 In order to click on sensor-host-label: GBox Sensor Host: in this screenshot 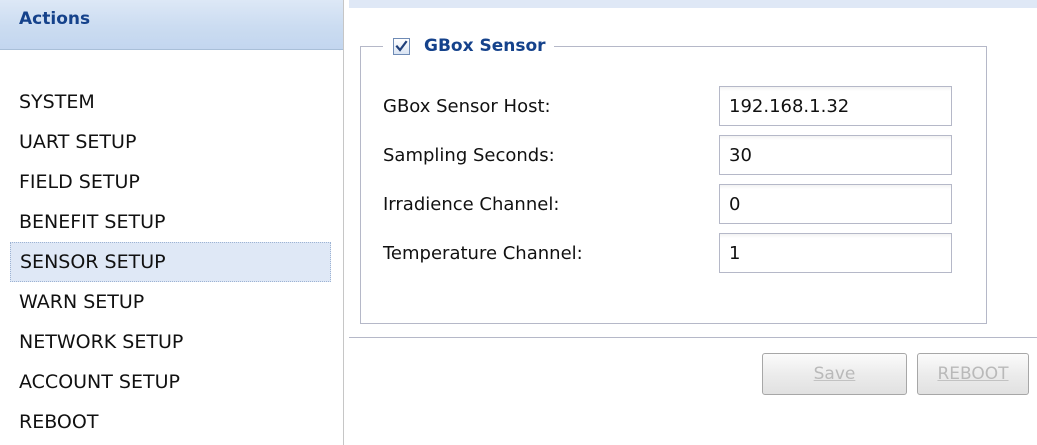, I will do `click(467, 106)`.